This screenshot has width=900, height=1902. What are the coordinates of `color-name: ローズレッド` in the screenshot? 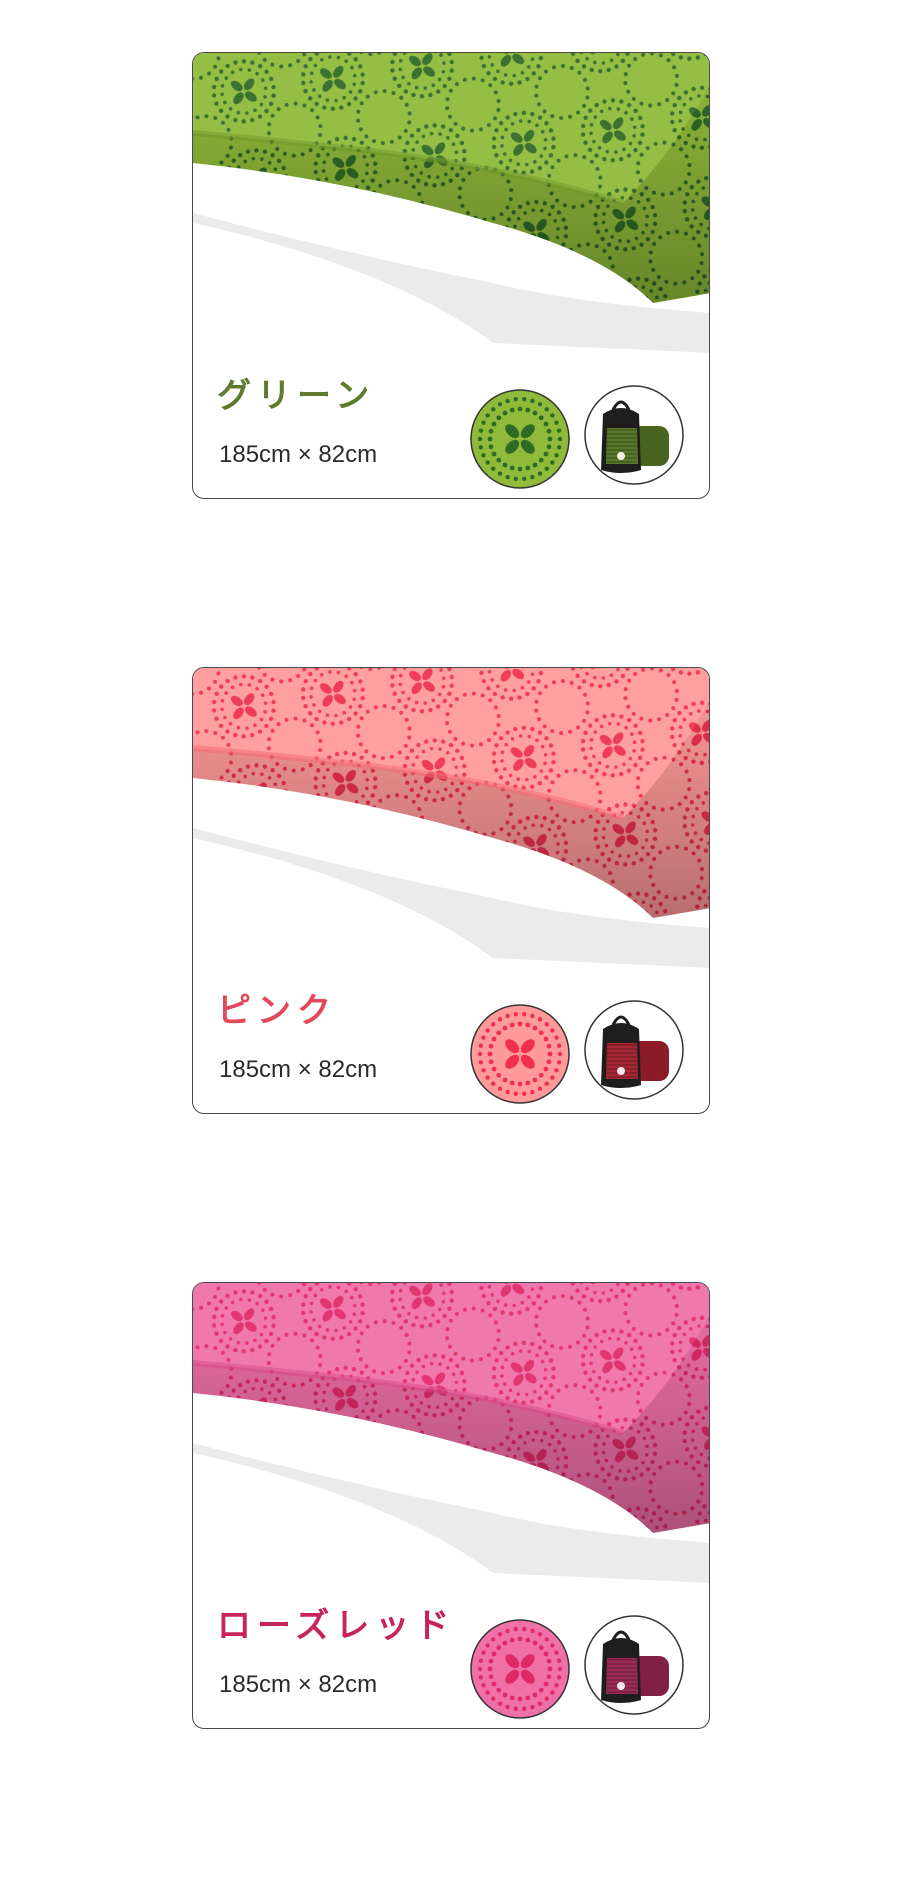 It's located at (336, 1626).